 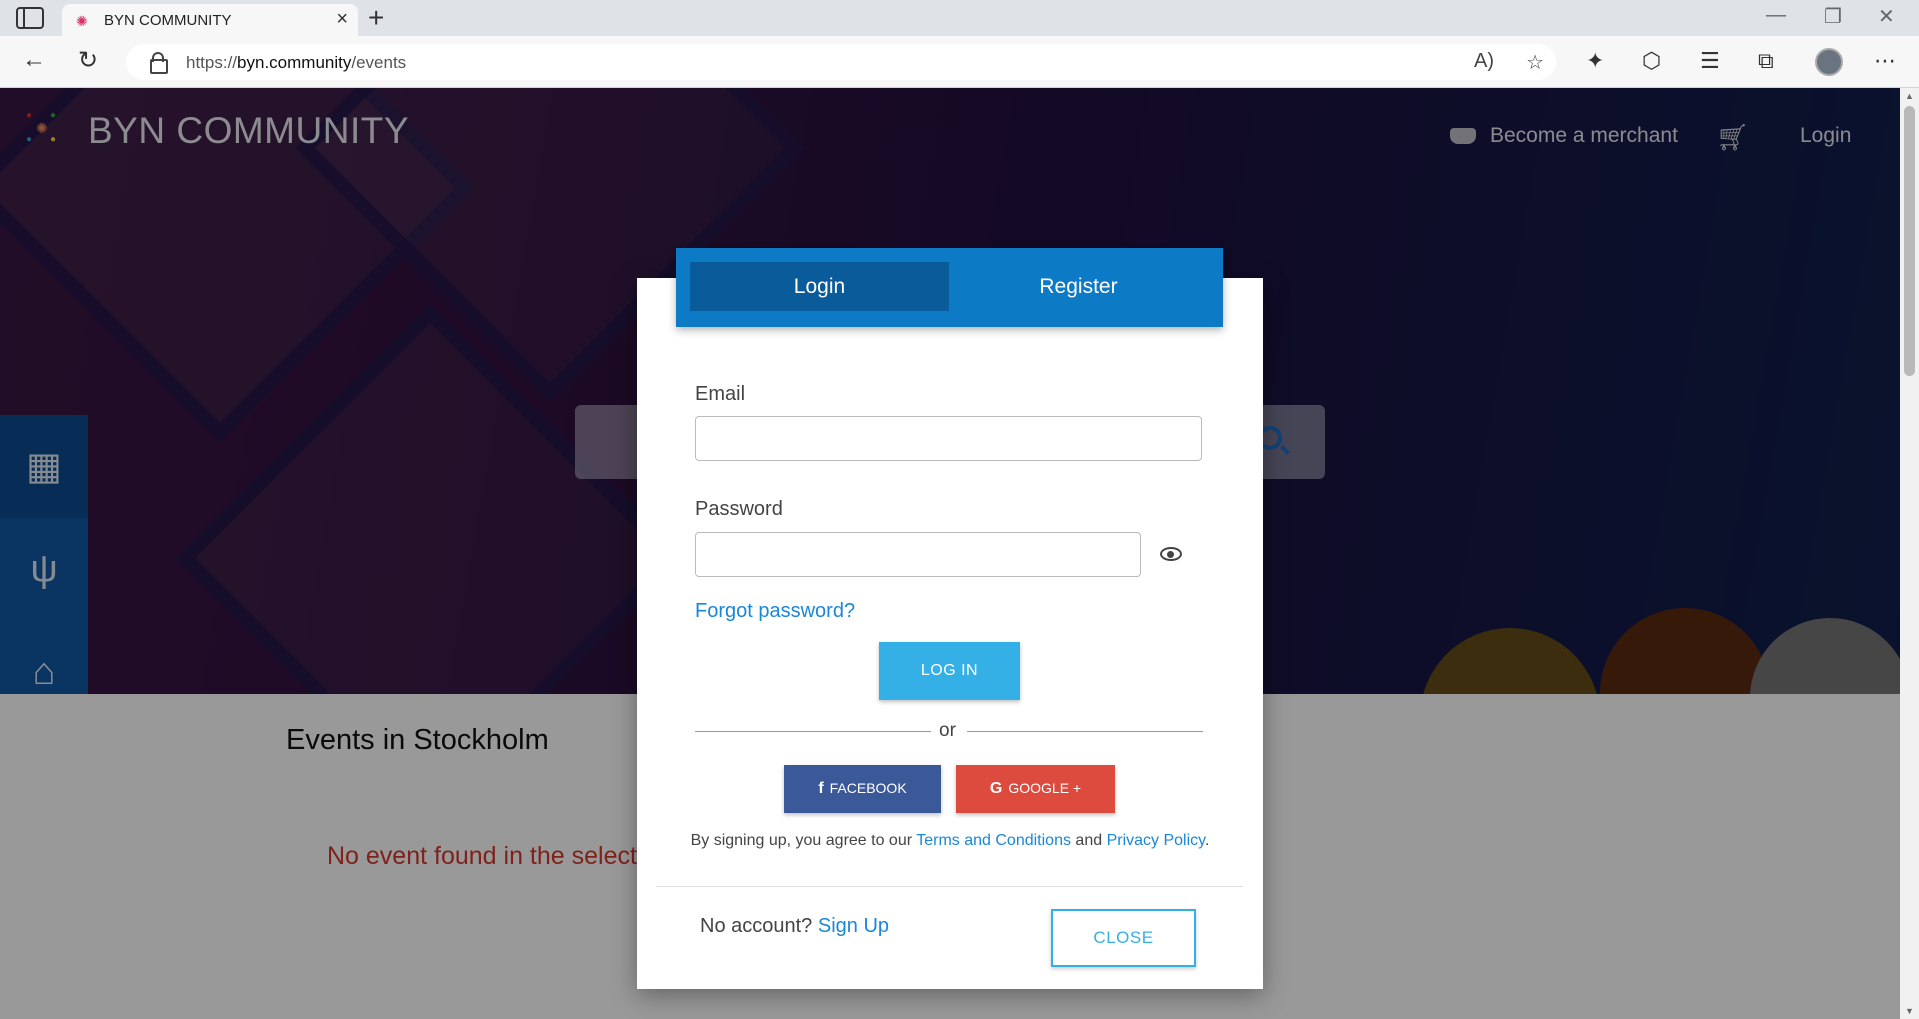 I want to click on page-scrollbar: ▲ ▼, so click(x=1909, y=553).